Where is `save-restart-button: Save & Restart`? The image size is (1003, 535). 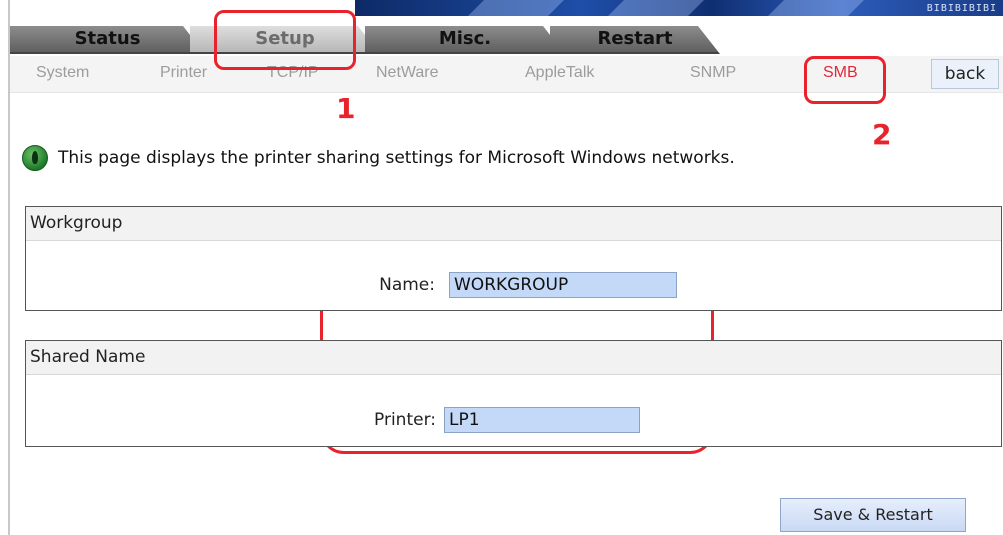 save-restart-button: Save & Restart is located at coordinates (873, 515).